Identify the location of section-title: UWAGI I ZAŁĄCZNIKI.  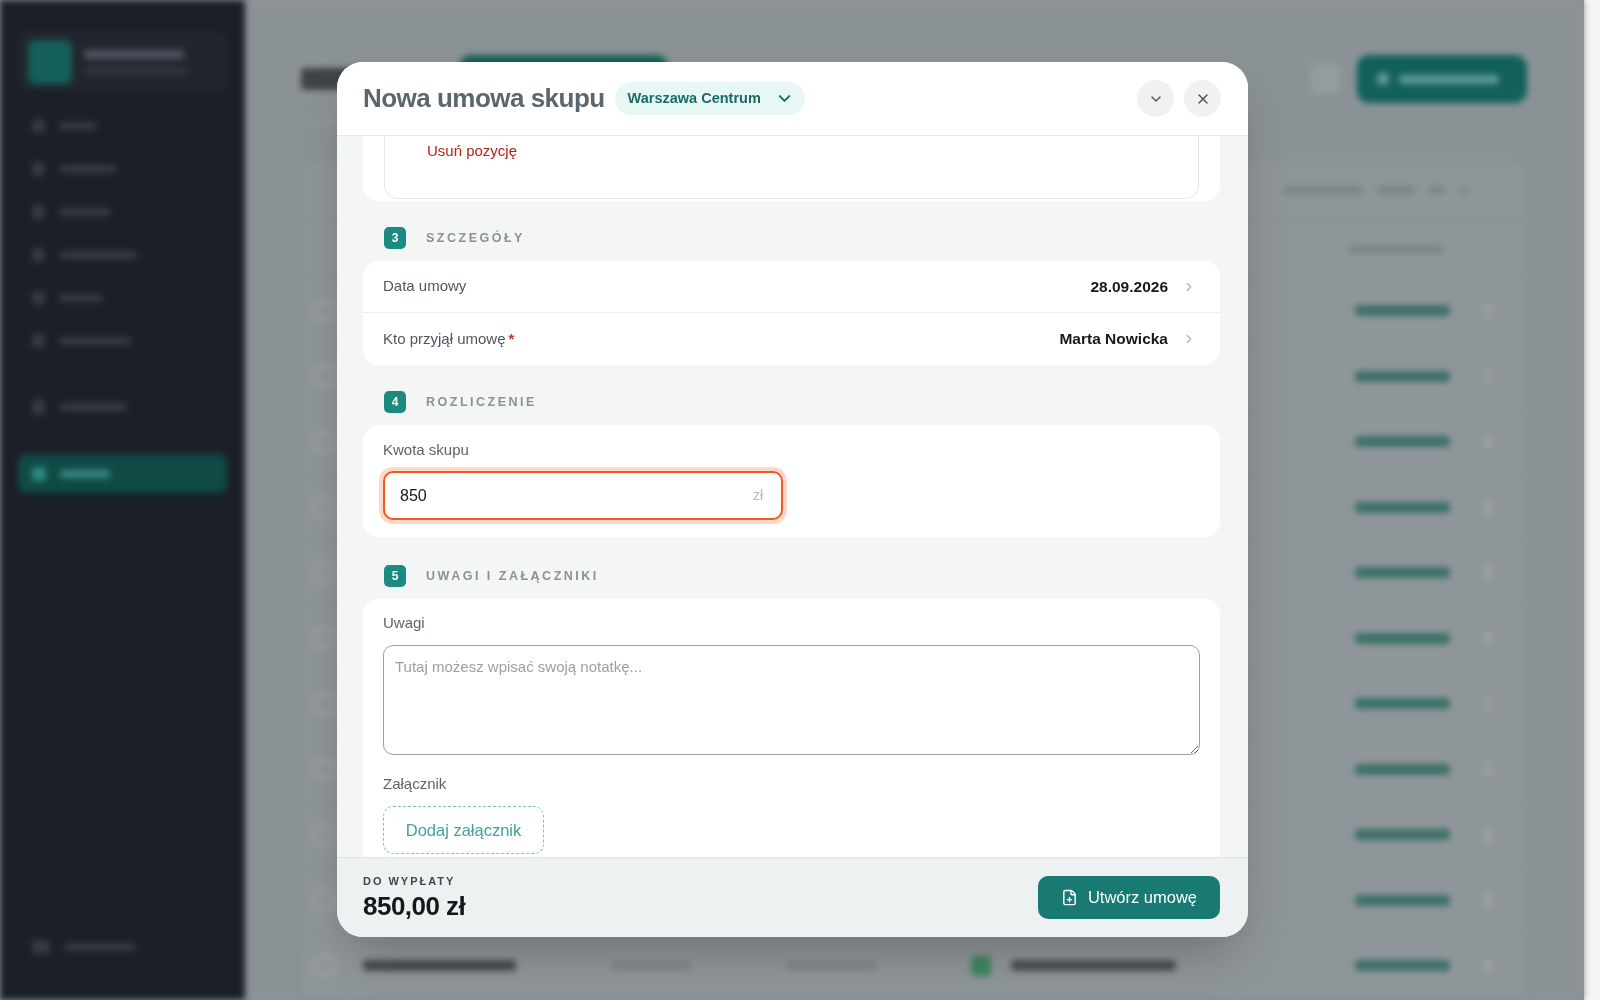
(512, 576).